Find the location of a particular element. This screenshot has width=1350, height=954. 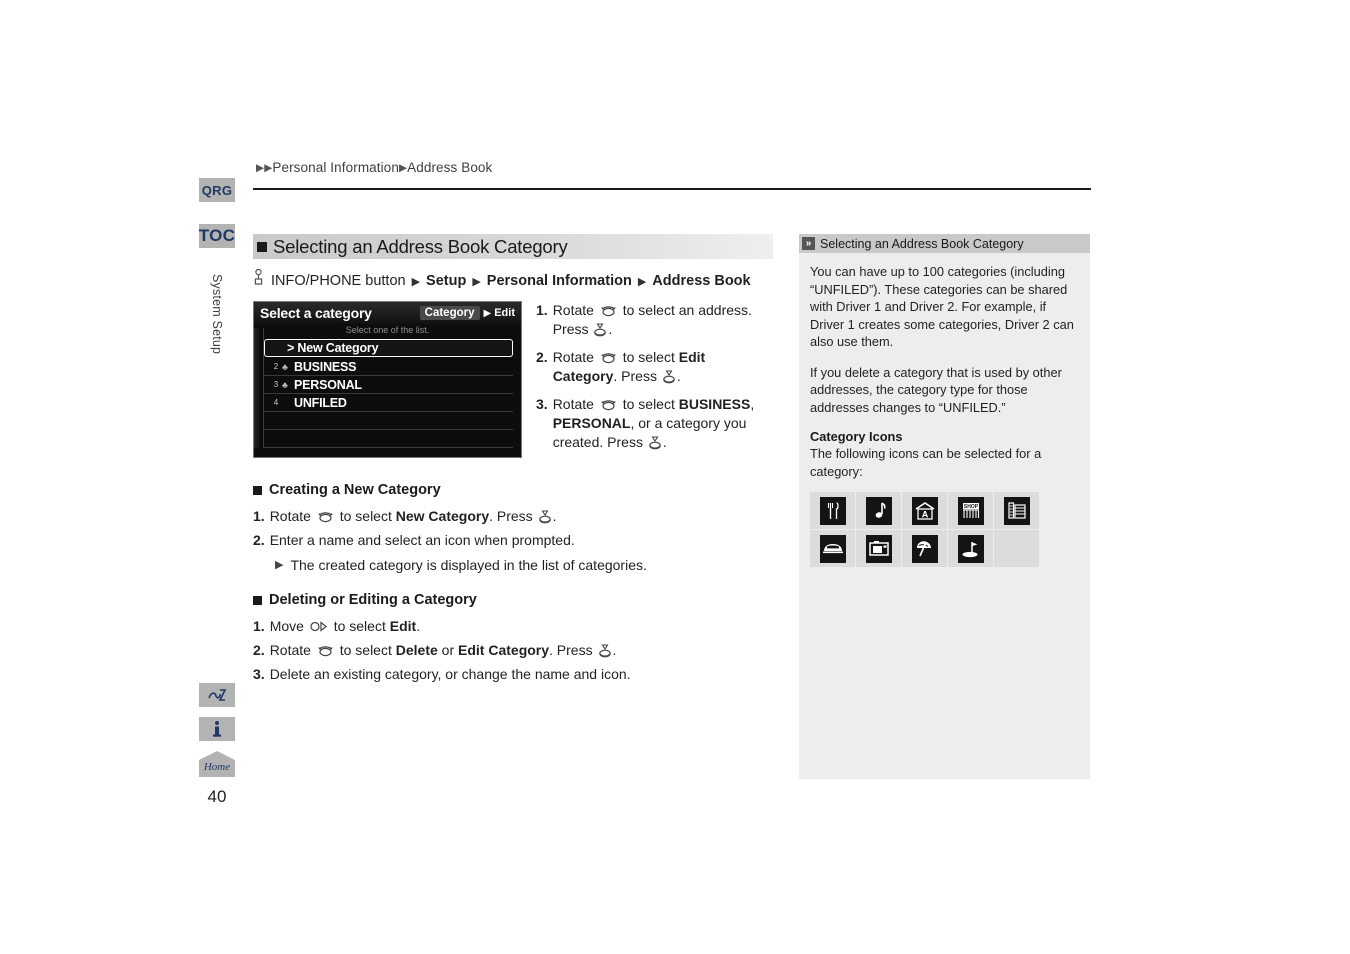

list-item: 2 ♣ BUSINESS is located at coordinates (388, 367).